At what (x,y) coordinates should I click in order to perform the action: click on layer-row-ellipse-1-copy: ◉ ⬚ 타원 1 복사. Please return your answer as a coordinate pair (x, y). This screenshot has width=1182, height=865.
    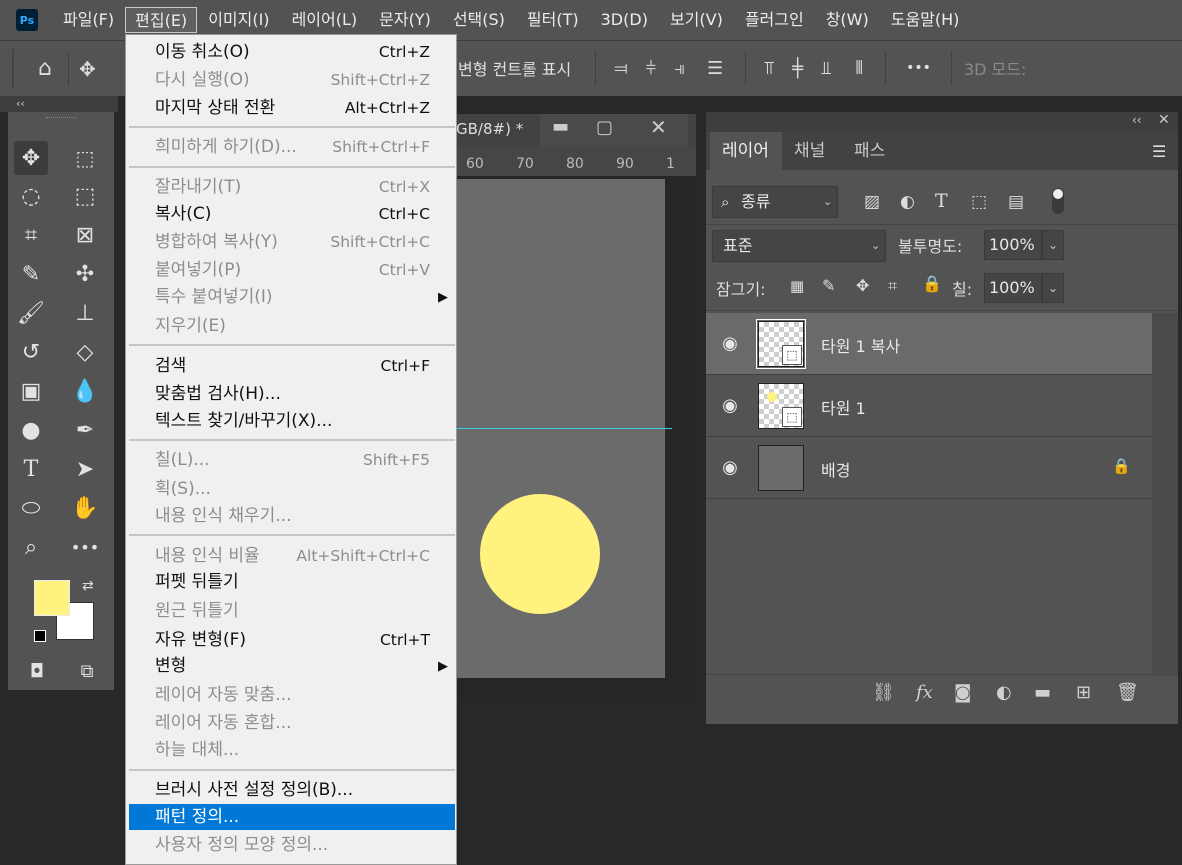
    Looking at the image, I should click on (929, 344).